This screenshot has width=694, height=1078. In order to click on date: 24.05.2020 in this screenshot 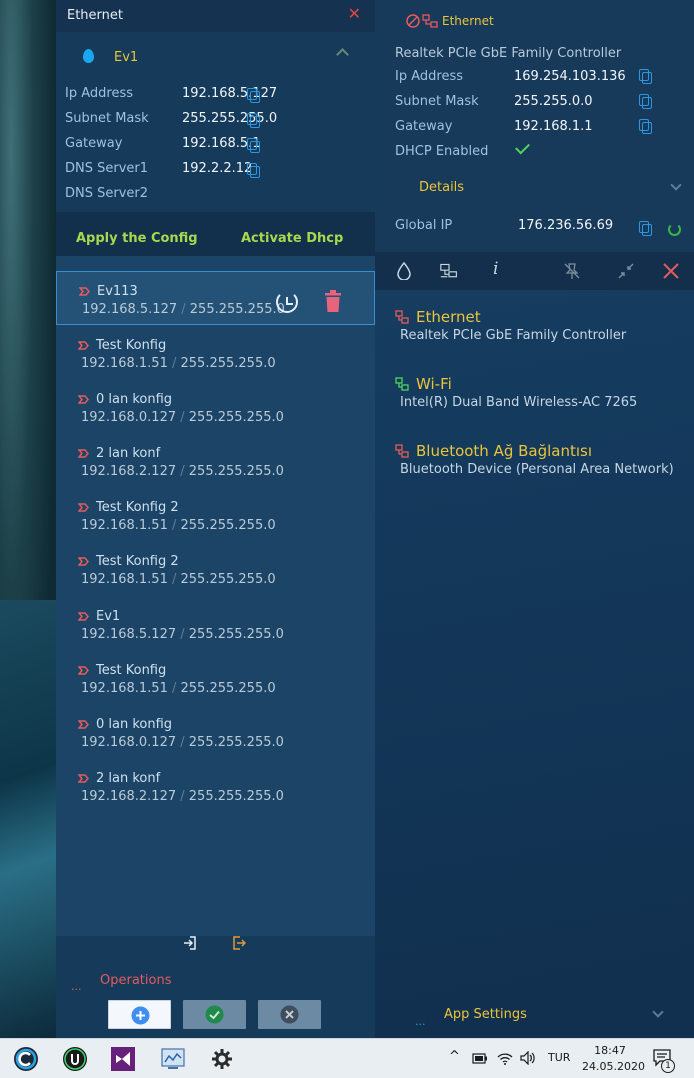, I will do `click(613, 1066)`.